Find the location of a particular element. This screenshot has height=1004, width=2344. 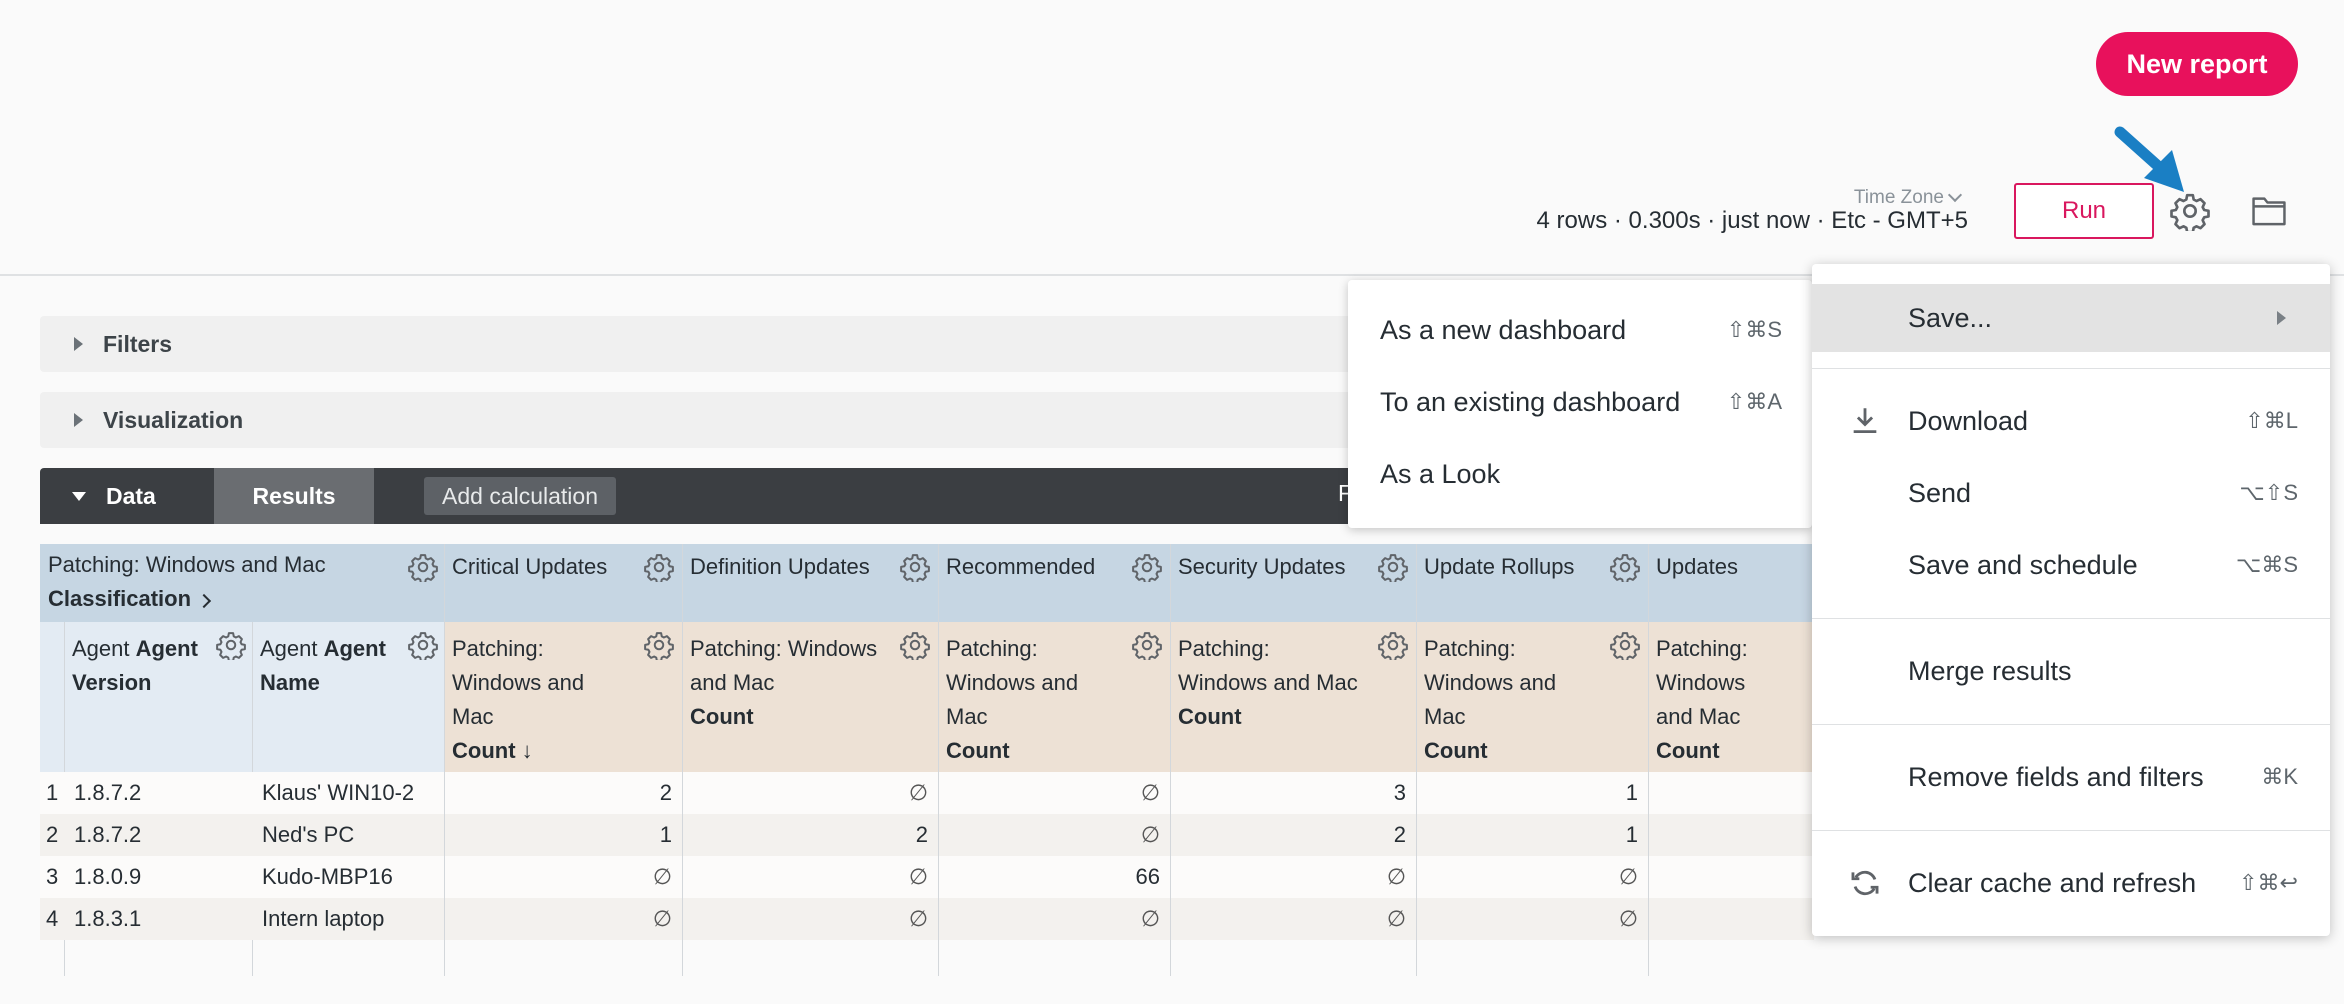

pivot-column-header: Critical Updates is located at coordinates (543, 567).